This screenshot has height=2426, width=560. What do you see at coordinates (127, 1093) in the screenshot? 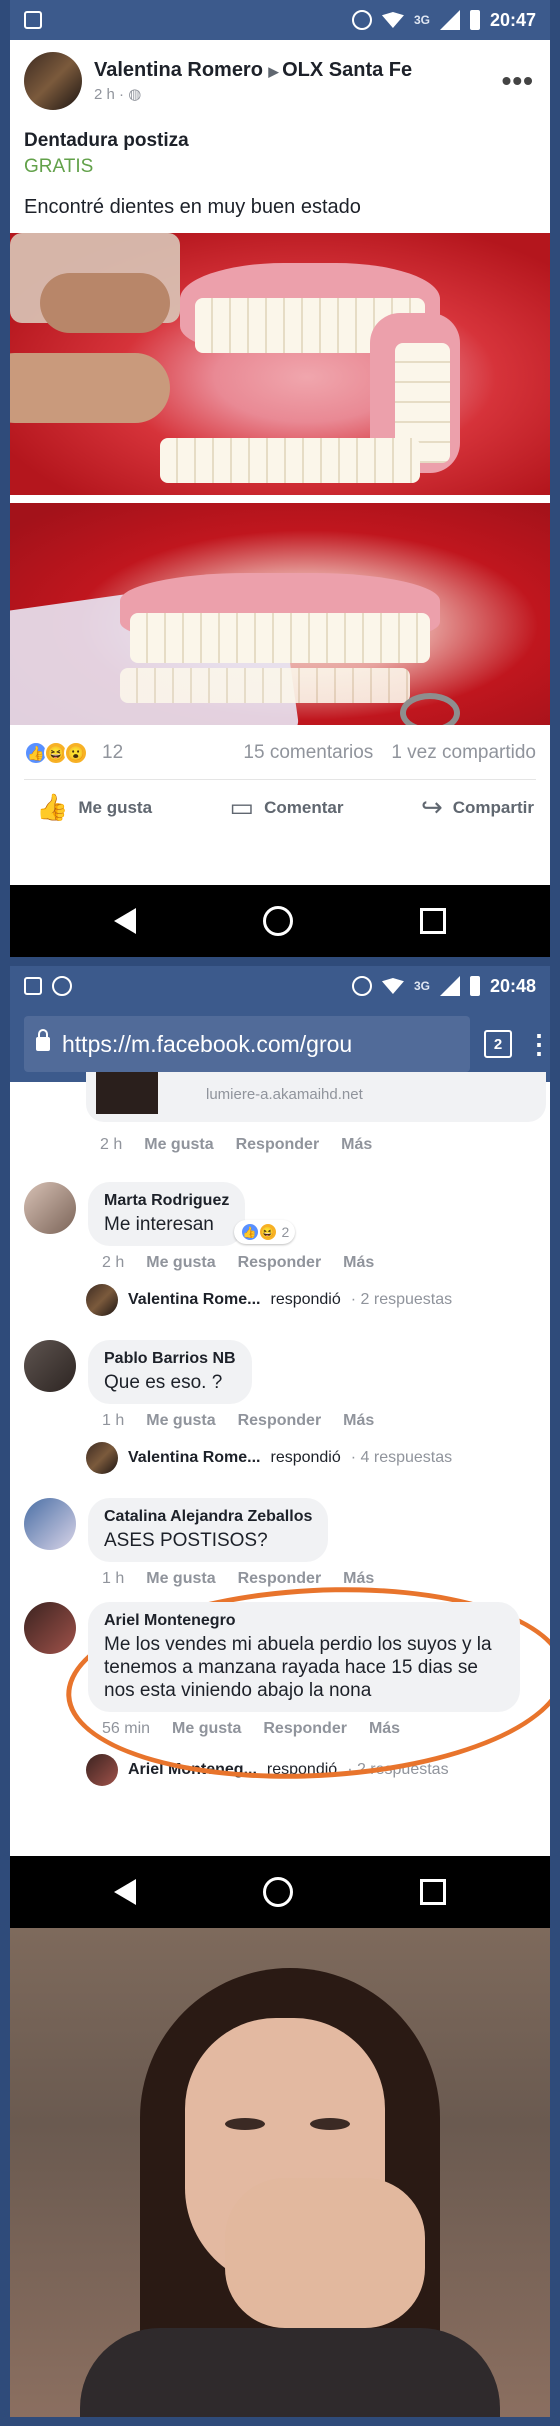
I see `attached-image` at bounding box center [127, 1093].